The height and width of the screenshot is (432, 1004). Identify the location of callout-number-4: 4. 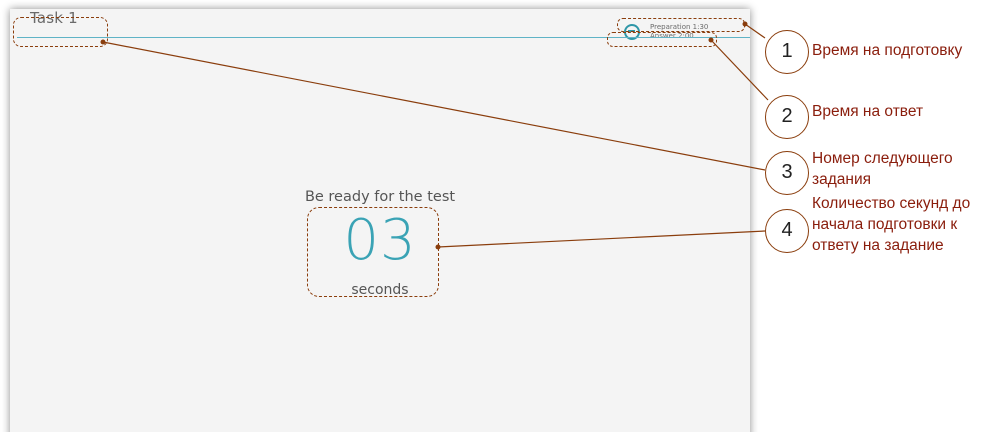
(787, 231).